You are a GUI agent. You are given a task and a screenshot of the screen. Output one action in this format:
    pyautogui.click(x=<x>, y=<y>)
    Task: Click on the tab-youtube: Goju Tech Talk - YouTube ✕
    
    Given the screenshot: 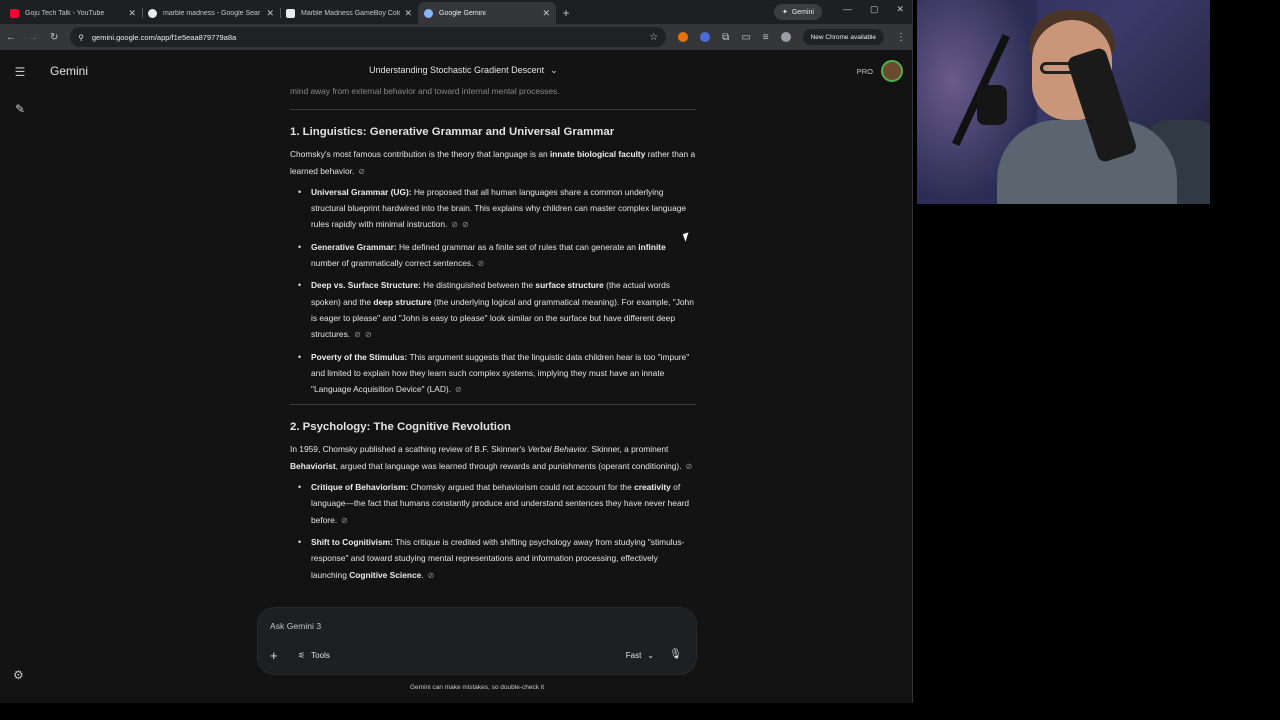 What is the action you would take?
    pyautogui.click(x=73, y=13)
    